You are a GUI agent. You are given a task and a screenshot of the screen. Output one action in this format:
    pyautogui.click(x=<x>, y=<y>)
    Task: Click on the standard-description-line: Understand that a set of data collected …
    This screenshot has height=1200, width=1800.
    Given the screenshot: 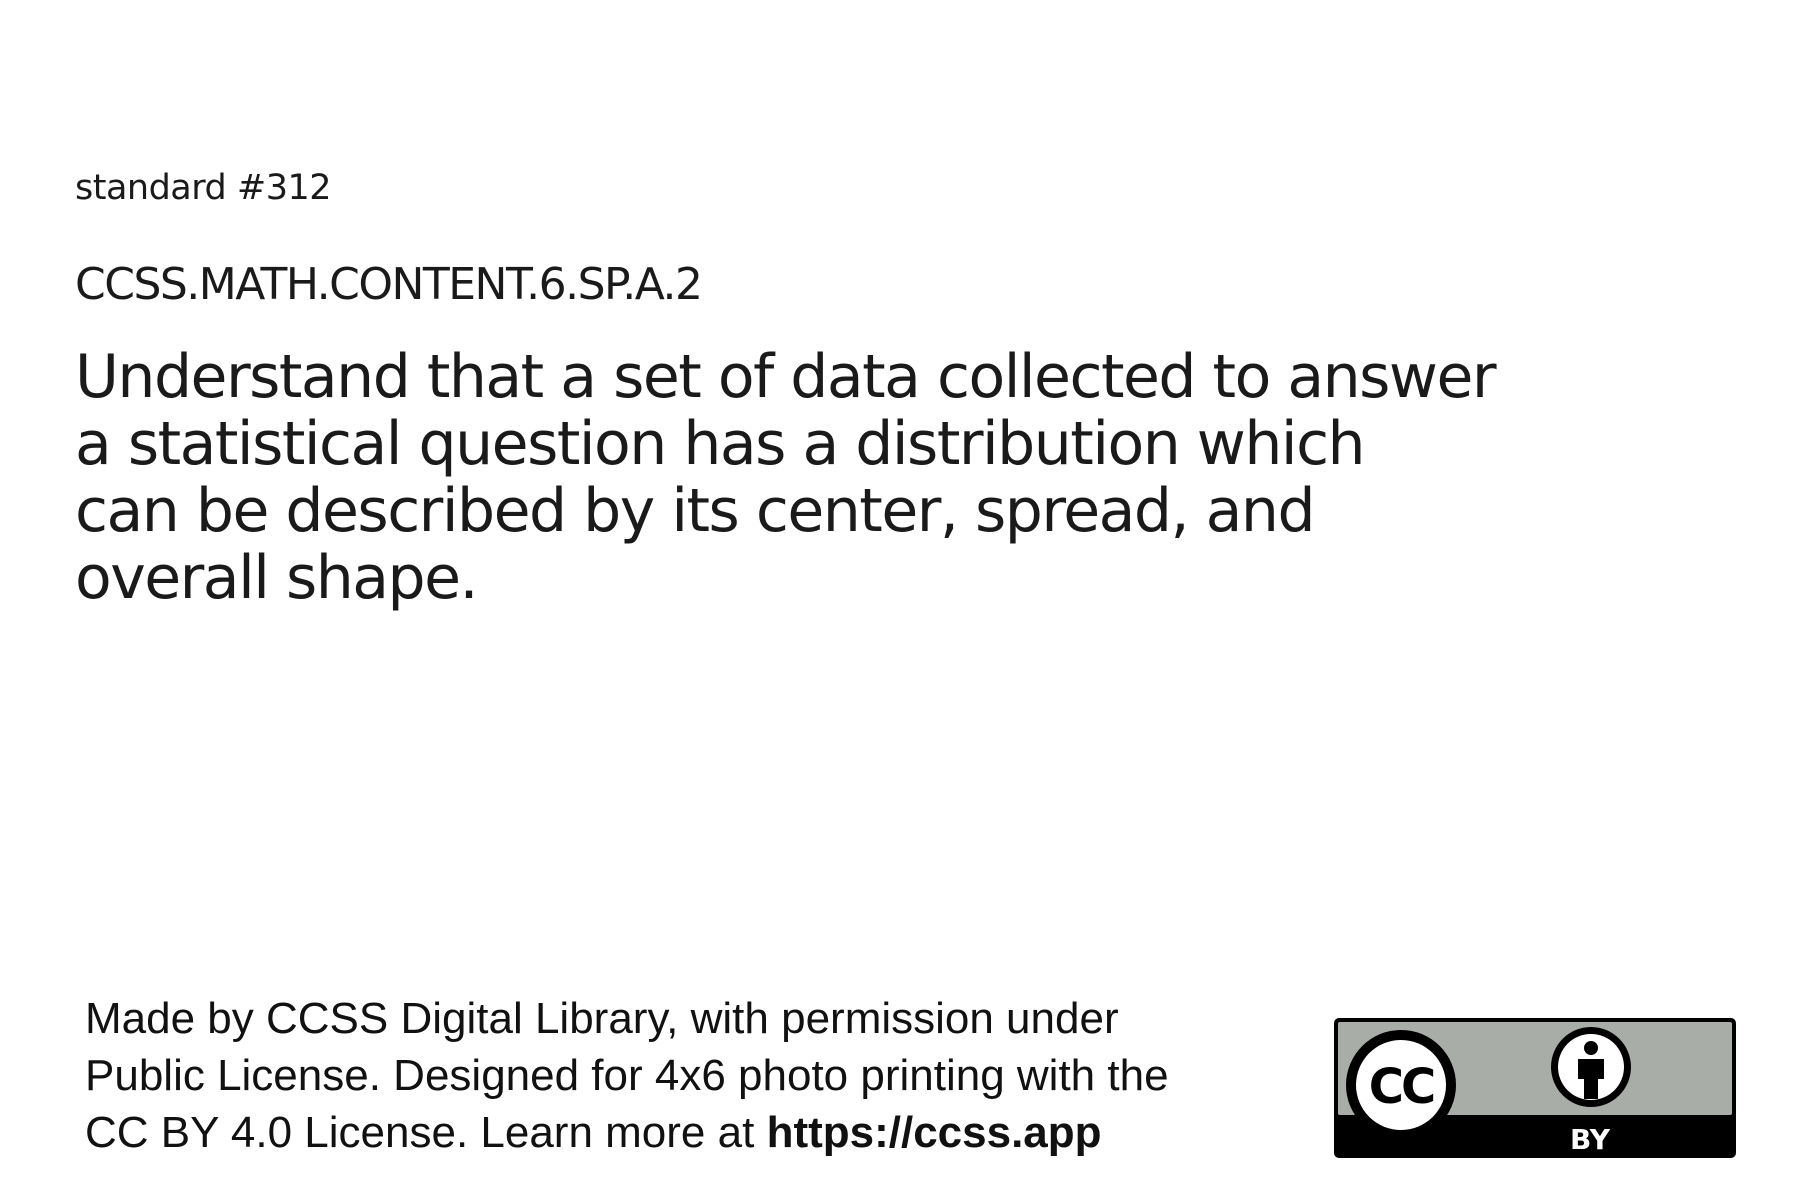 What is the action you would take?
    pyautogui.click(x=786, y=377)
    